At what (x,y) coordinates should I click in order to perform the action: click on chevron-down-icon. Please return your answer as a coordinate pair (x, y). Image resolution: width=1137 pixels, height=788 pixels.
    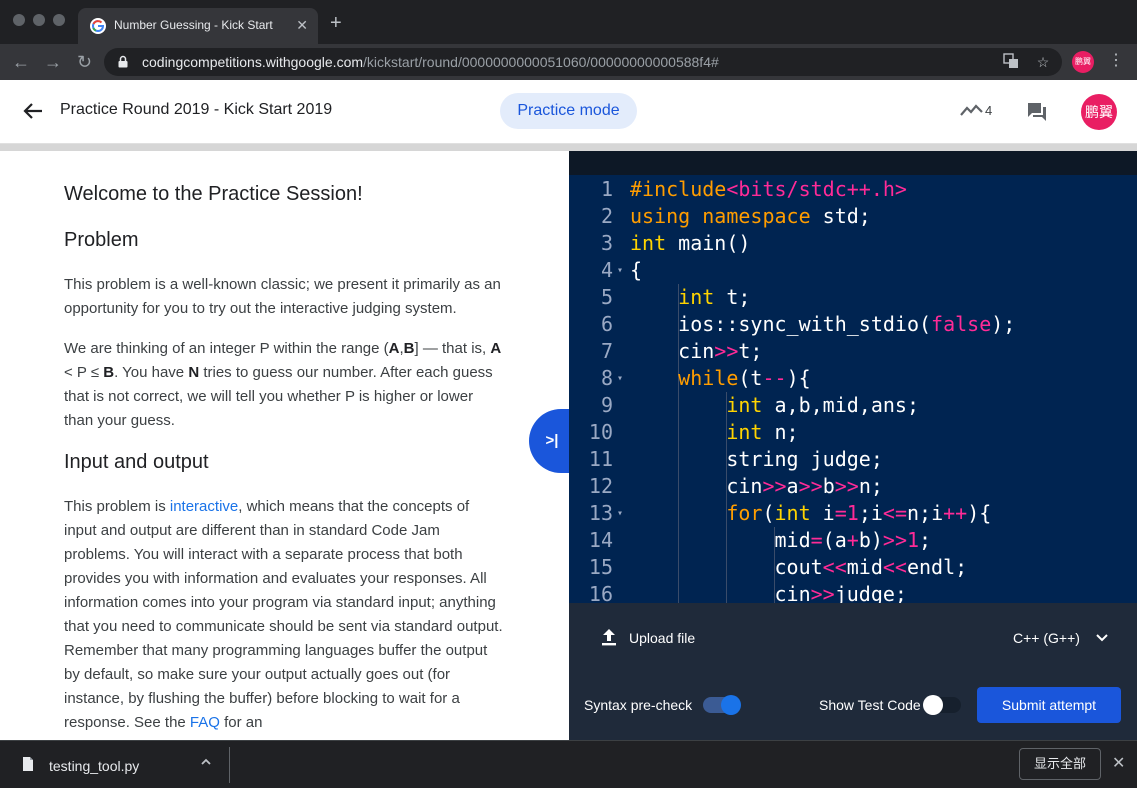
    Looking at the image, I should click on (1102, 638).